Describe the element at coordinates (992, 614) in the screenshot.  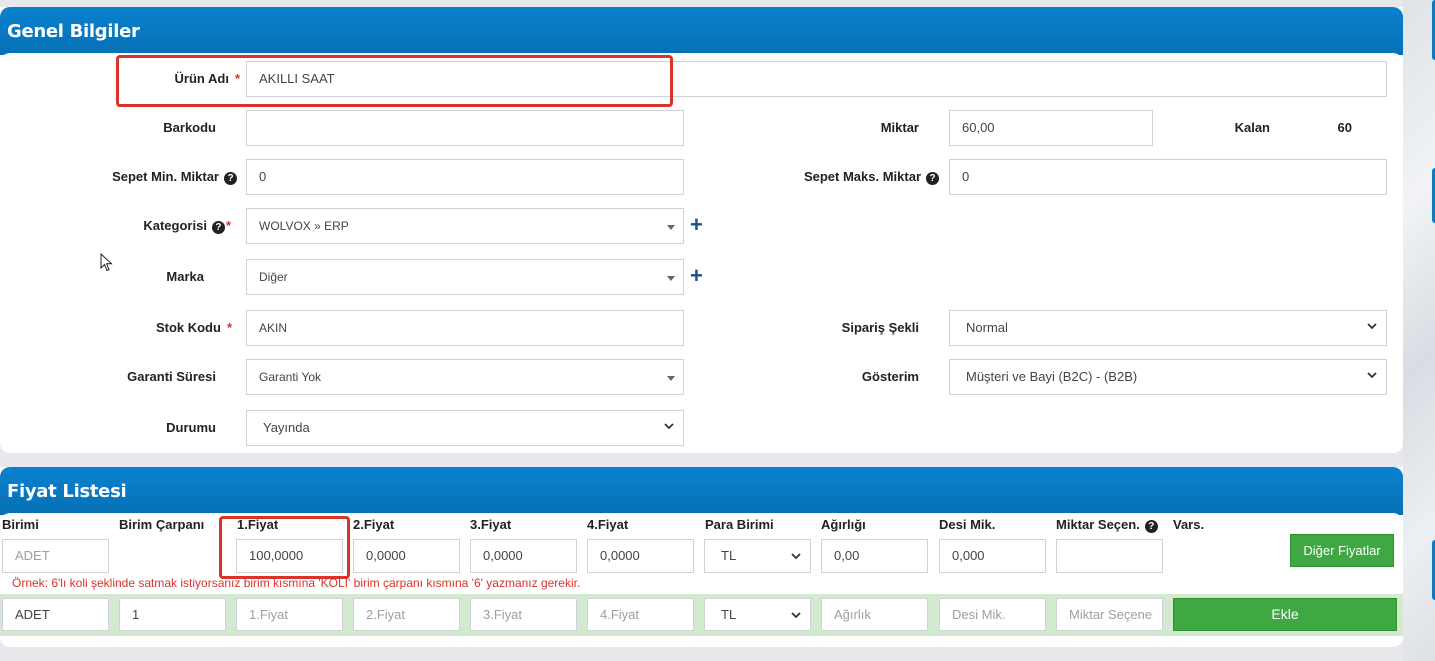
I see `new-desi: Desi Mik.` at that location.